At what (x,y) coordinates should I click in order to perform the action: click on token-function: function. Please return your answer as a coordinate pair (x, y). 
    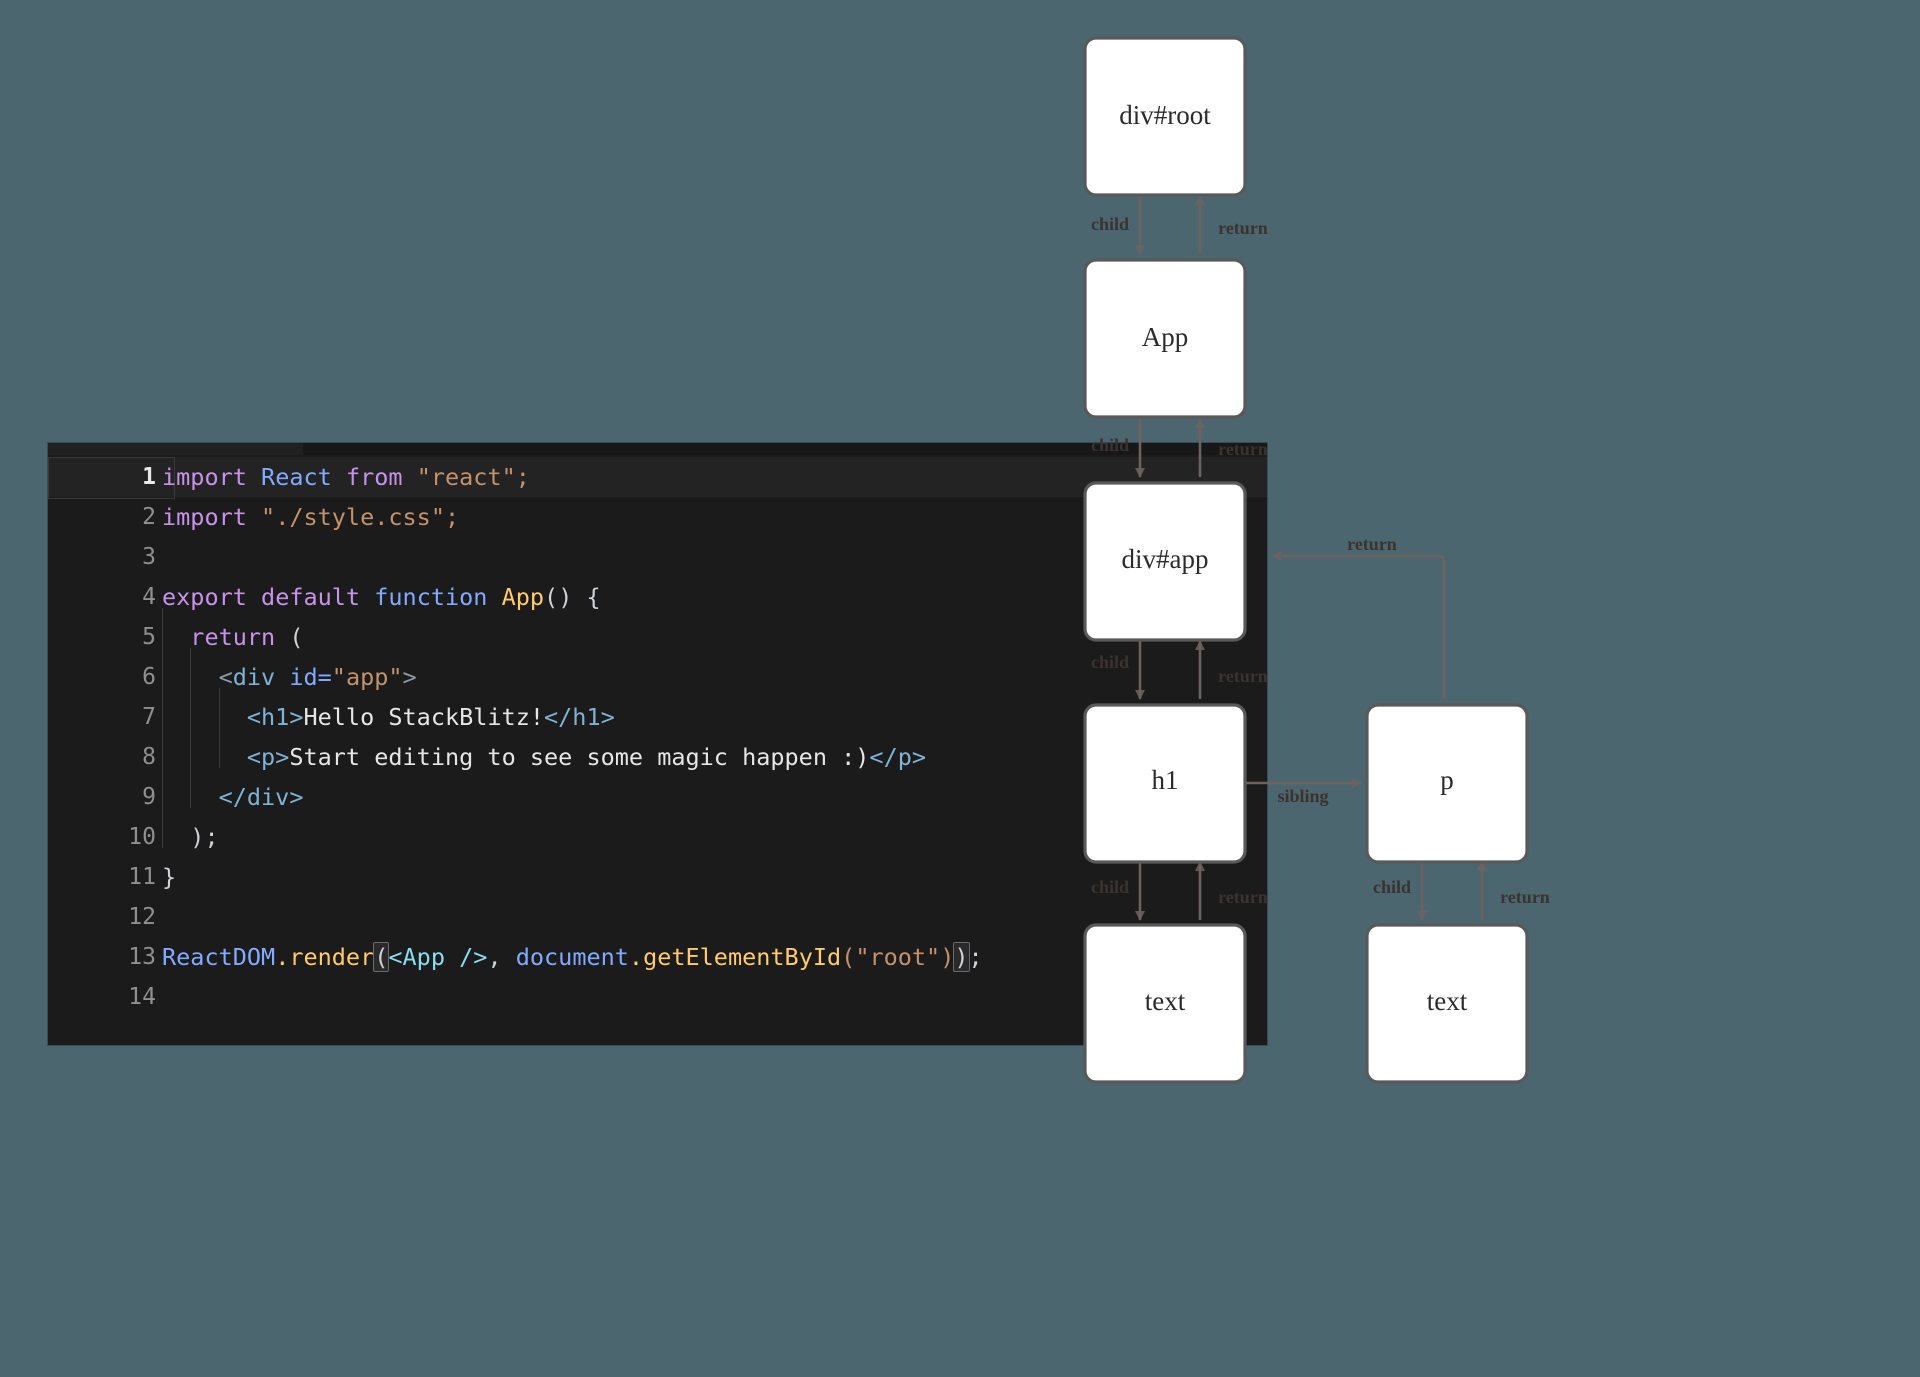
    Looking at the image, I should click on (431, 597).